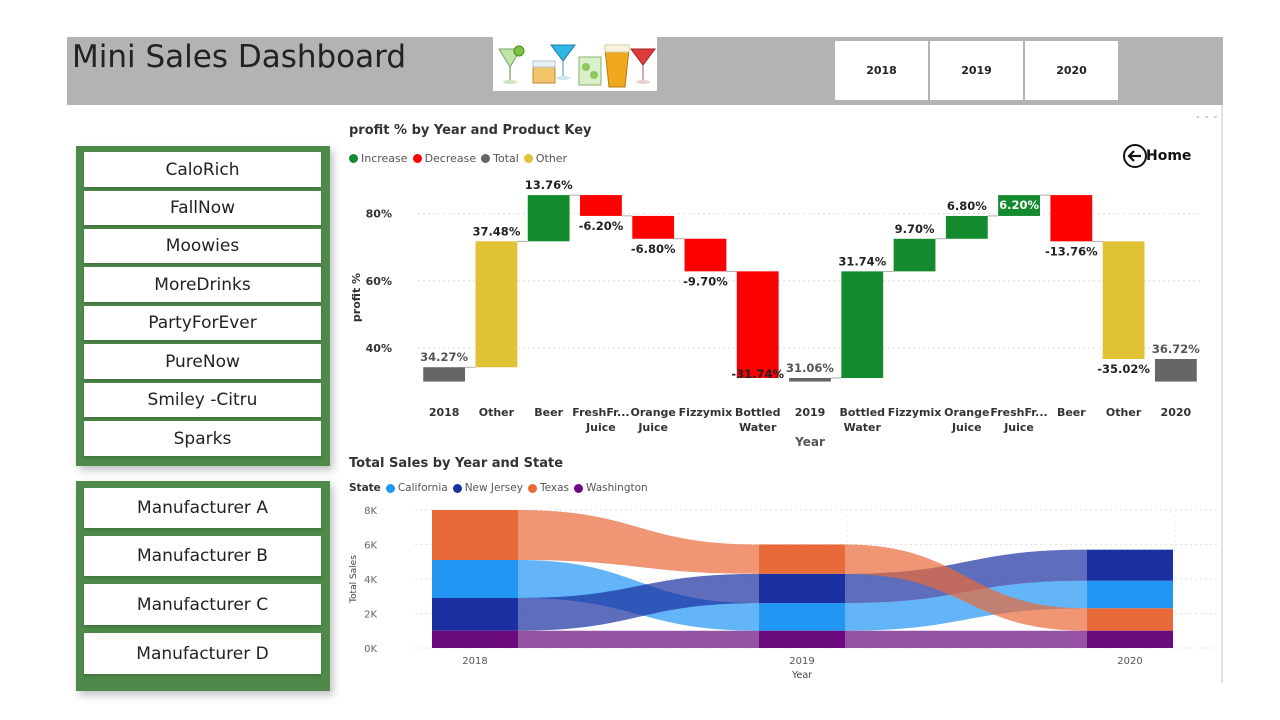 This screenshot has width=1280, height=720. What do you see at coordinates (801, 675) in the screenshot?
I see `ribbon-x-axis-label: Year` at bounding box center [801, 675].